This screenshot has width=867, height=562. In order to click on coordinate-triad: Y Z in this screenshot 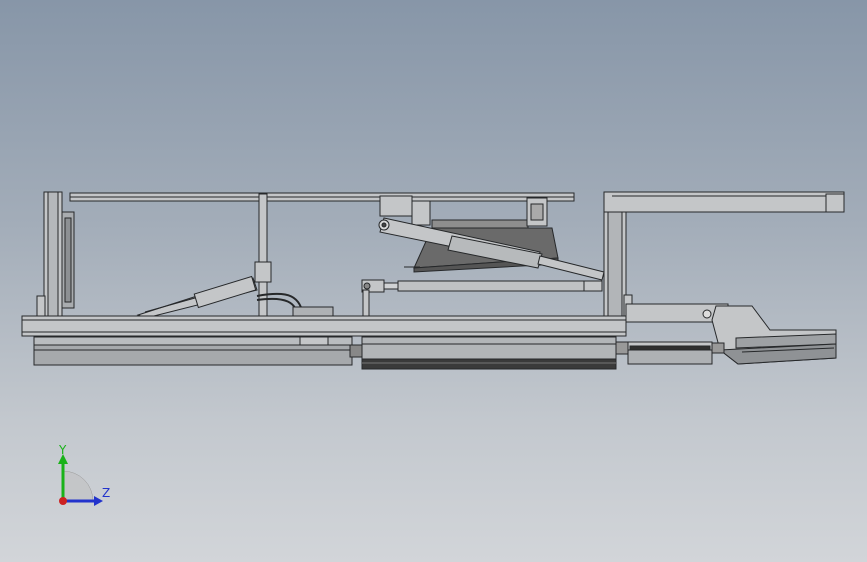, I will do `click(84, 474)`.